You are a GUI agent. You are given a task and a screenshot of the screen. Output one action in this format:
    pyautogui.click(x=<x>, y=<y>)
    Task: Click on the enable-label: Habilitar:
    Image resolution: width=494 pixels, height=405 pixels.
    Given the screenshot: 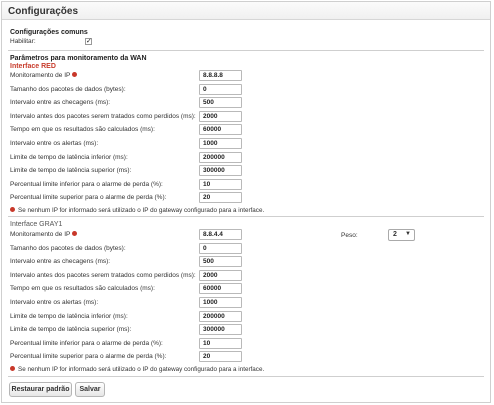 What is the action you would take?
    pyautogui.click(x=23, y=41)
    